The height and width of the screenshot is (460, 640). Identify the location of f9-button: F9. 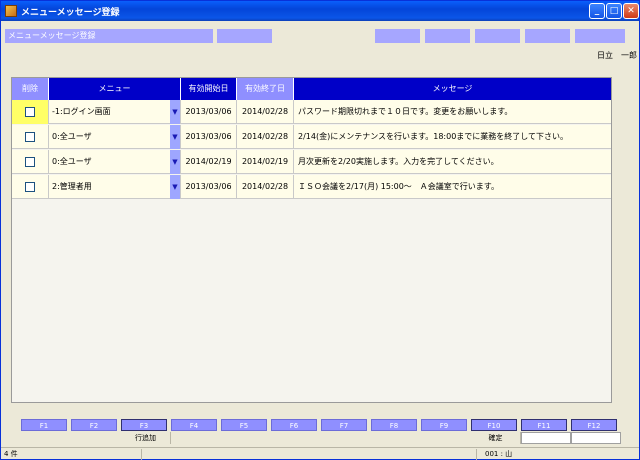
(444, 425).